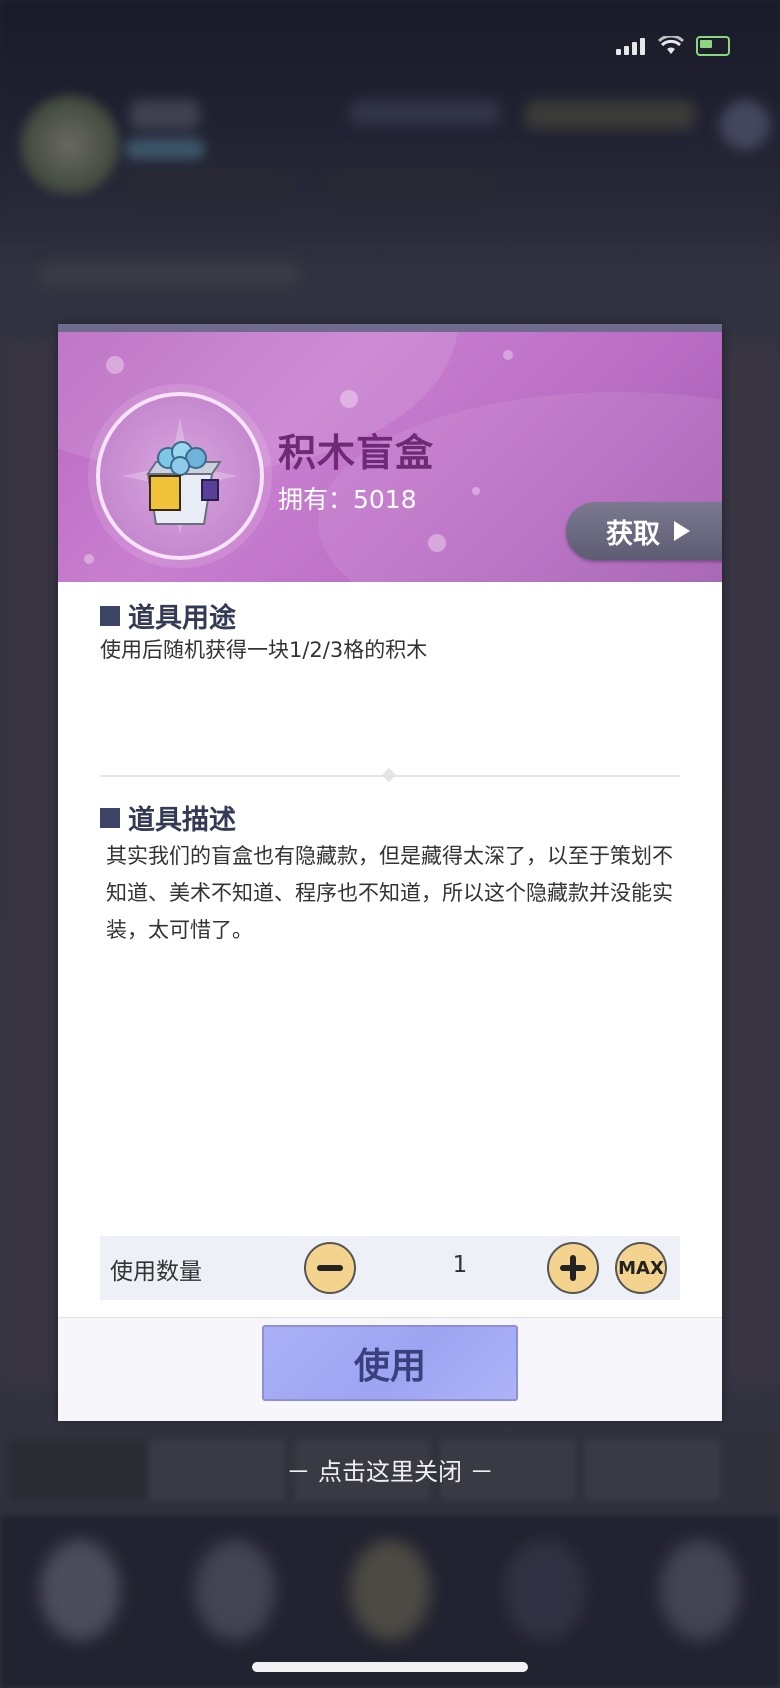 This screenshot has height=1688, width=780. What do you see at coordinates (633, 534) in the screenshot?
I see `obtain-button-label: 获取` at bounding box center [633, 534].